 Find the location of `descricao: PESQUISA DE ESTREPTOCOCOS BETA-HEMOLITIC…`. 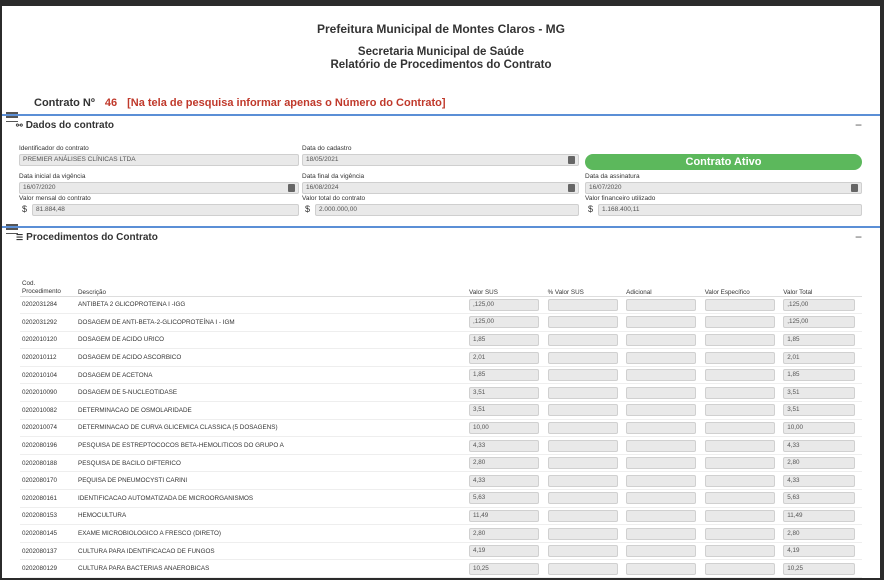

descricao: PESQUISA DE ESTREPTOCOCOS BETA-HEMOLITIC… is located at coordinates (271, 445).